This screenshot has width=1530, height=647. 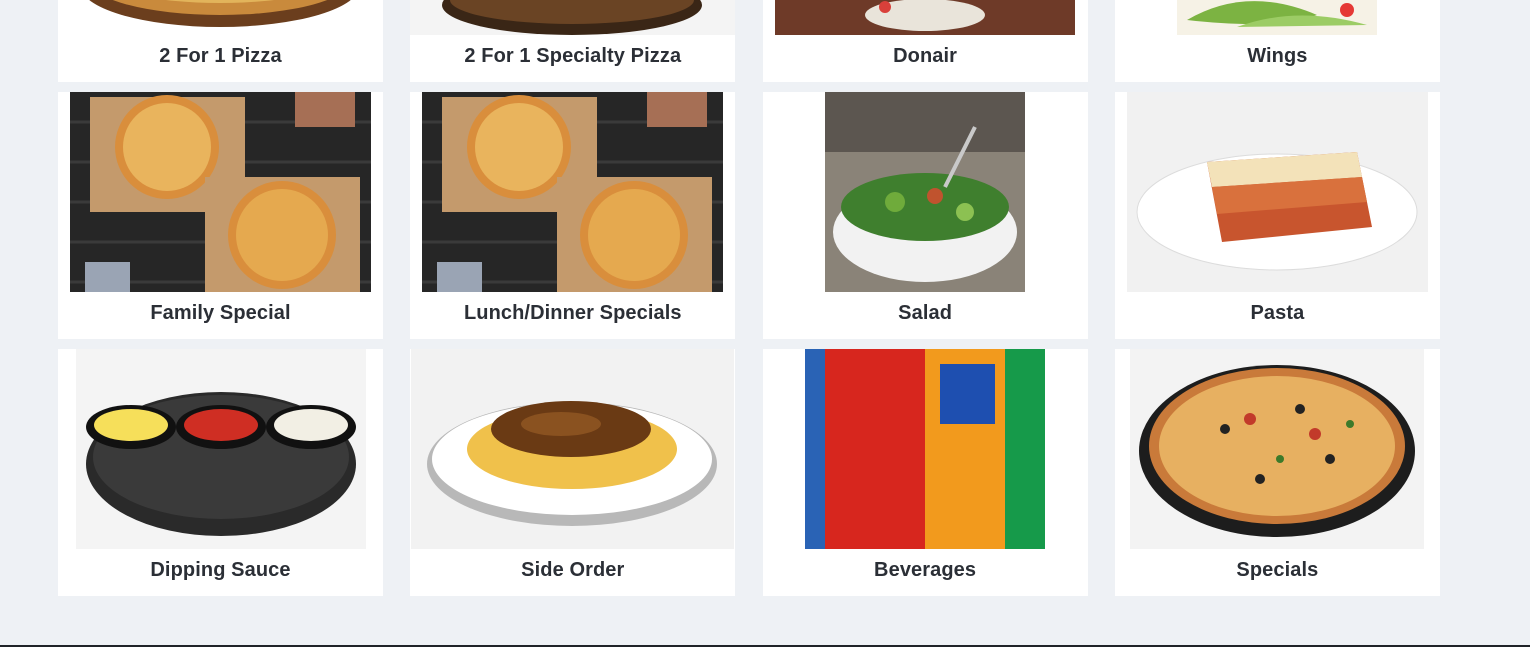 What do you see at coordinates (925, 56) in the screenshot?
I see `category-label: Donair` at bounding box center [925, 56].